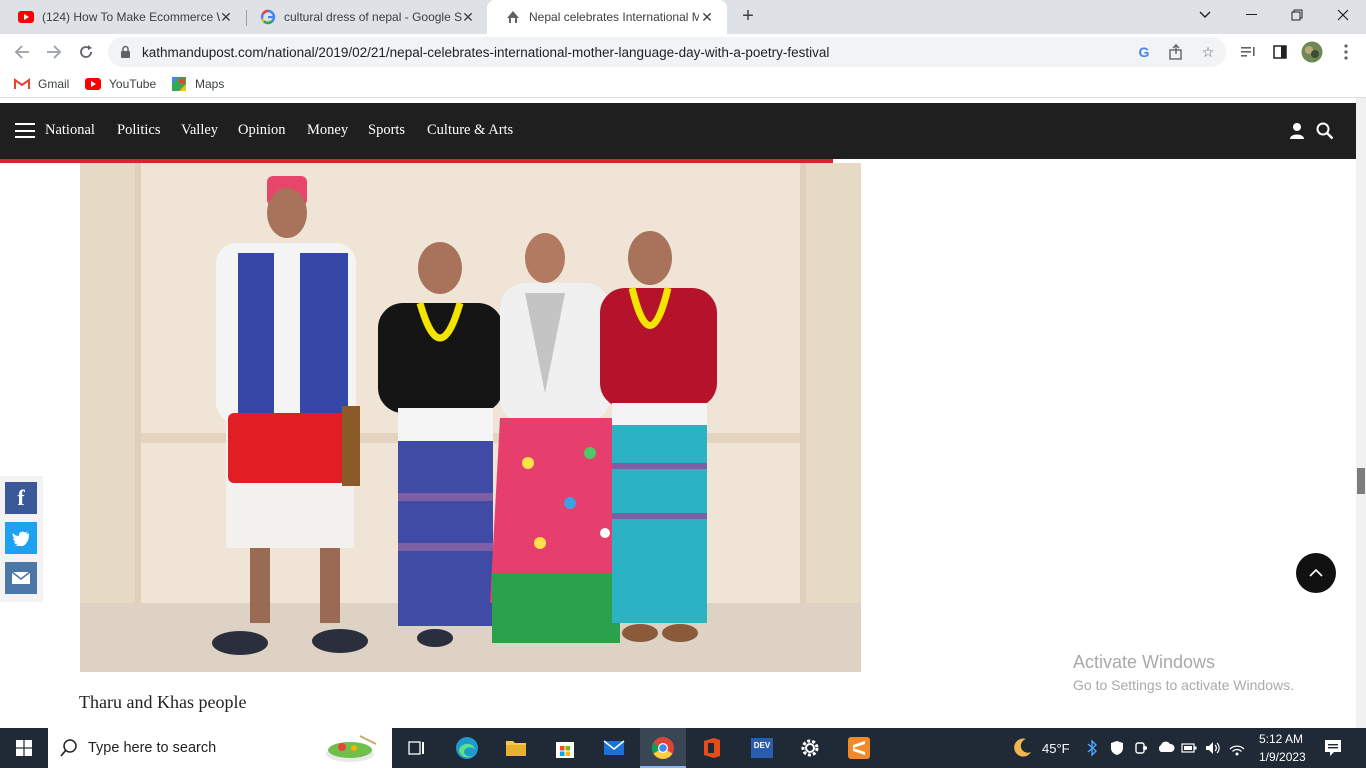 The height and width of the screenshot is (769, 1366). I want to click on bookmark-youtube: YouTube, so click(120, 84).